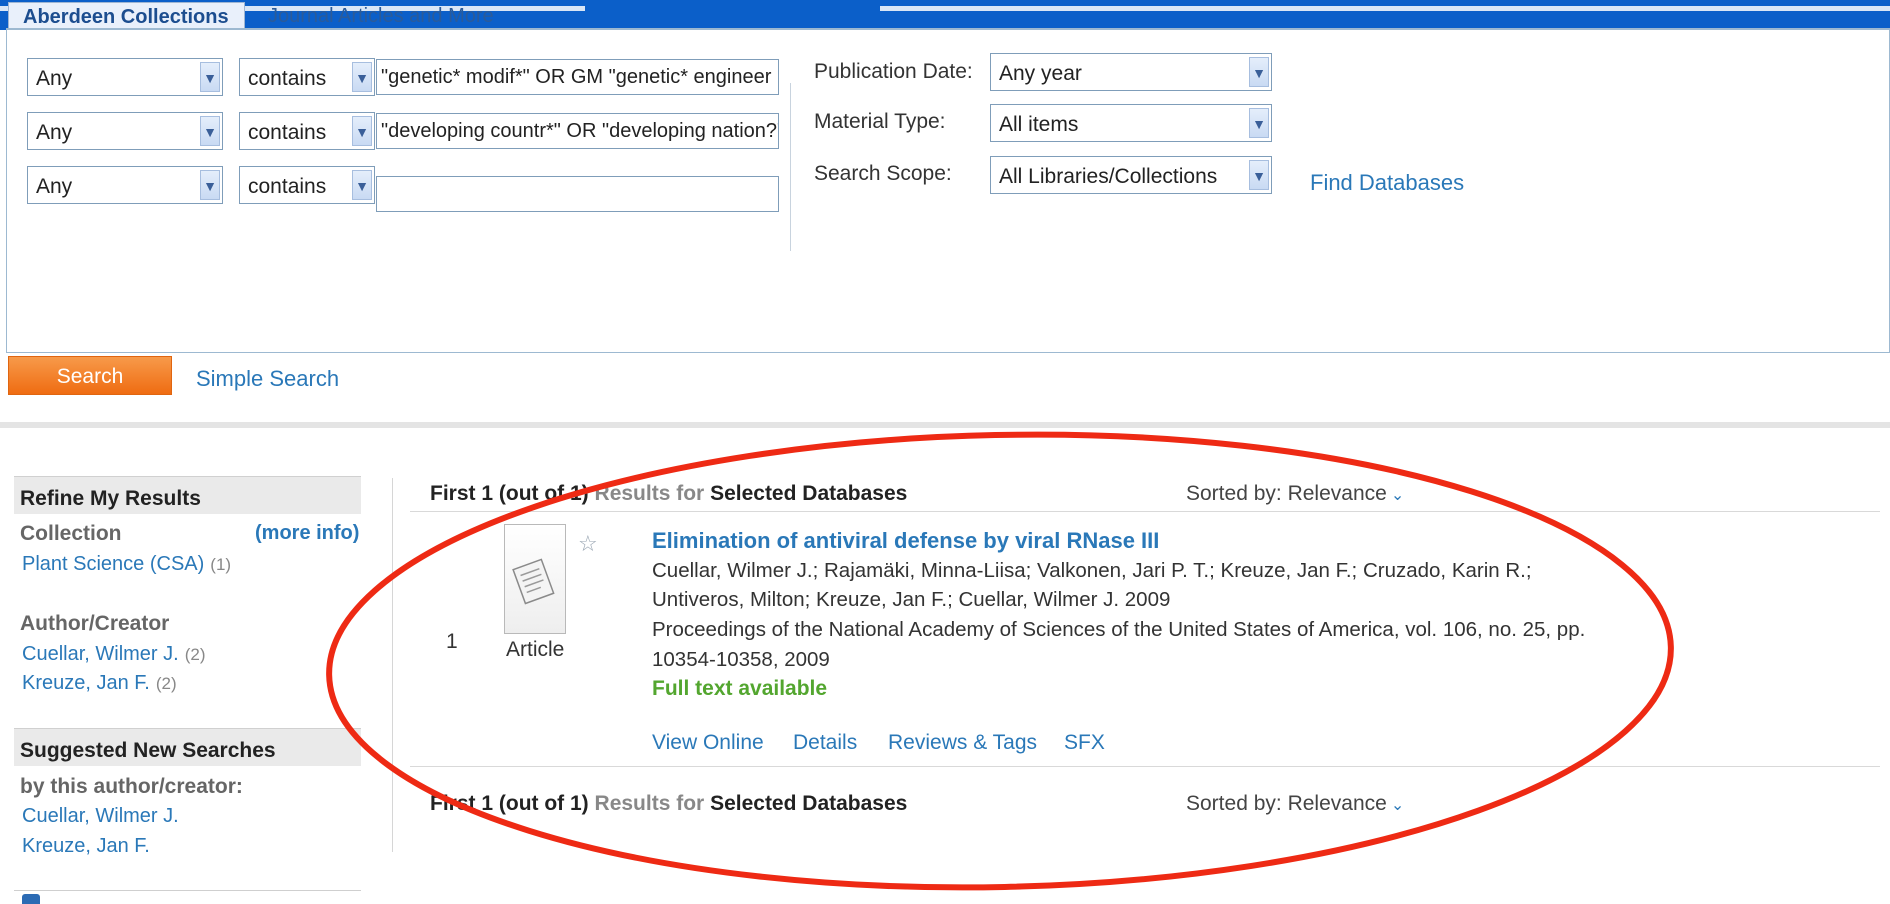 This screenshot has width=1890, height=904. I want to click on publication-date-label: Publication Date:, so click(893, 71).